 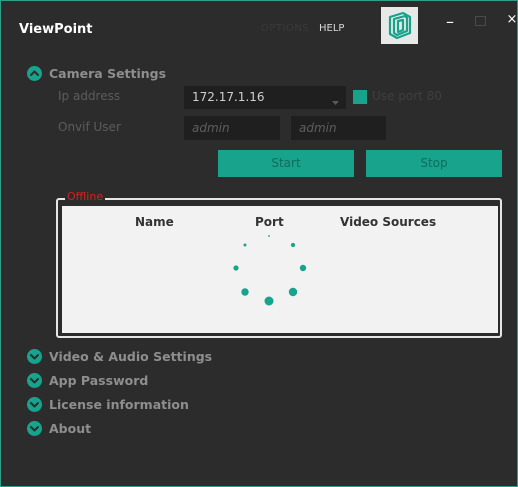 I want to click on use-port-80-checkbox, so click(x=360, y=97).